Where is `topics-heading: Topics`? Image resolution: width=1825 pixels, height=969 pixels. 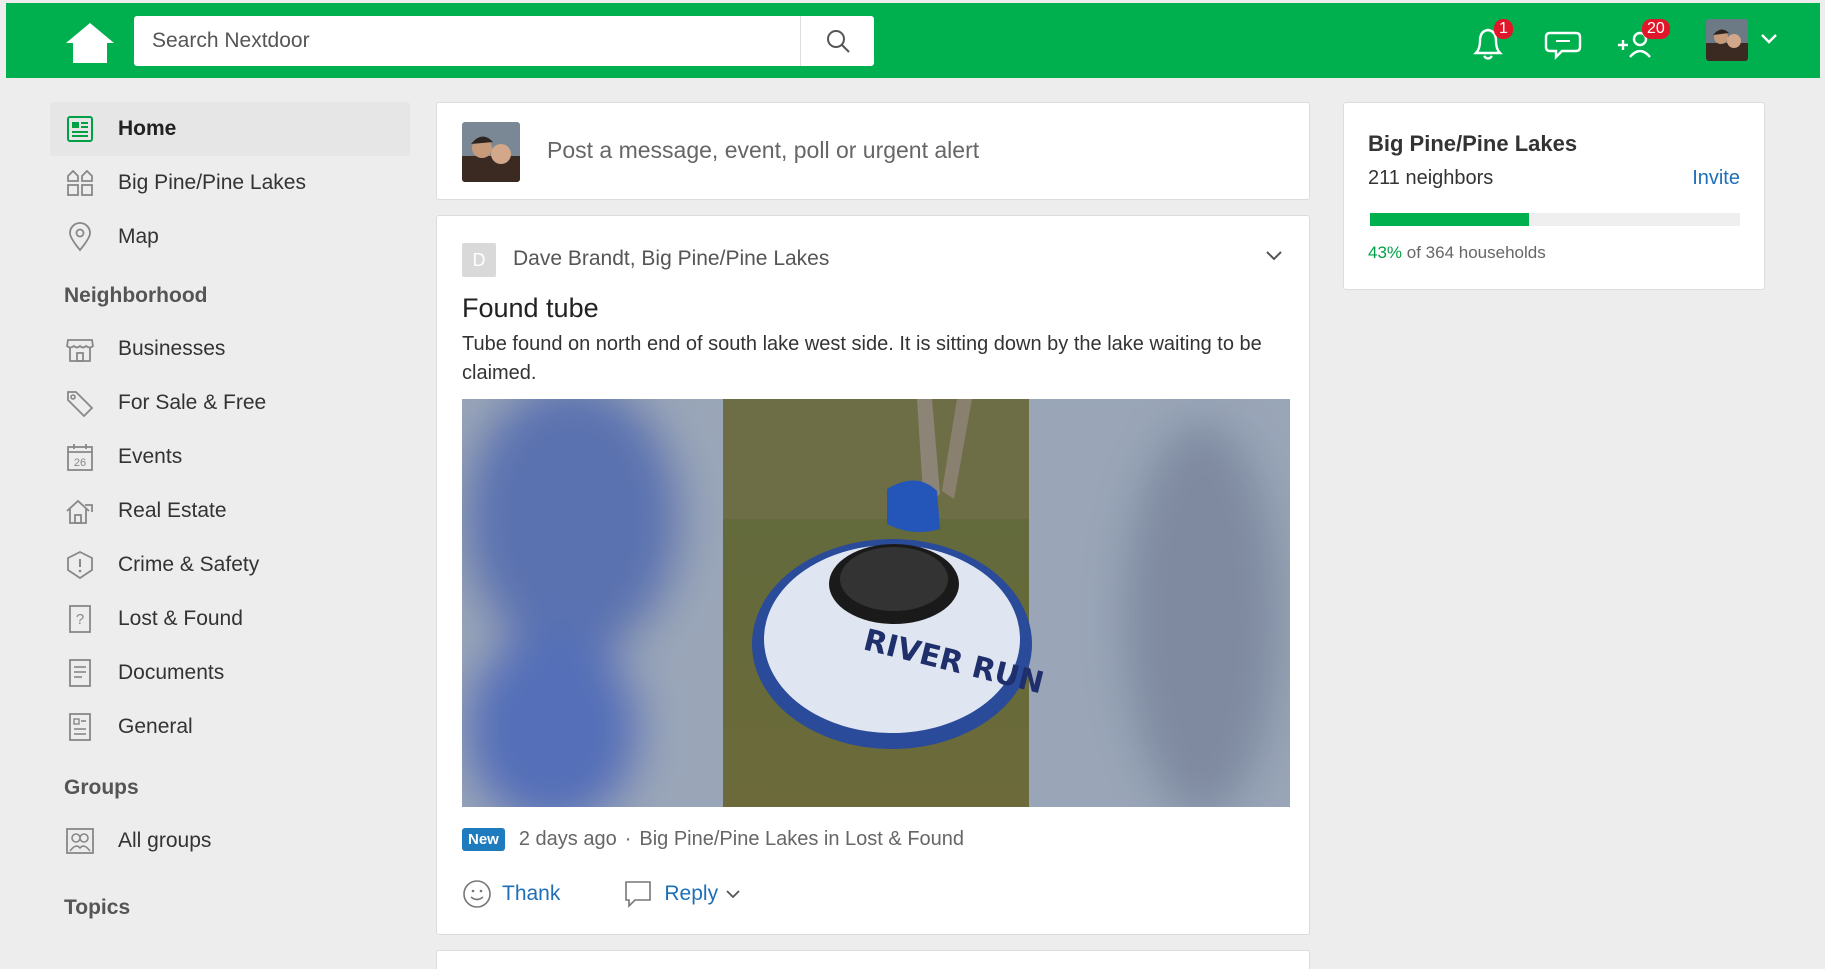 topics-heading: Topics is located at coordinates (97, 907).